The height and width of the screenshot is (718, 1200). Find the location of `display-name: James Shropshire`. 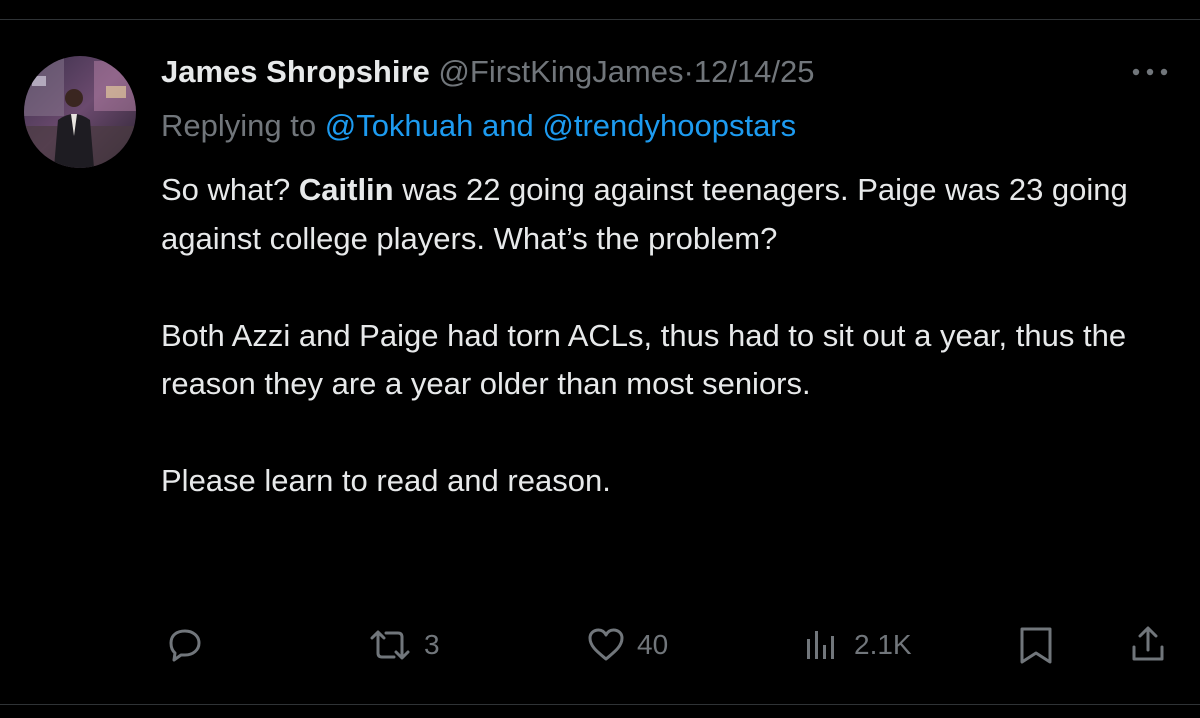

display-name: James Shropshire is located at coordinates (295, 71).